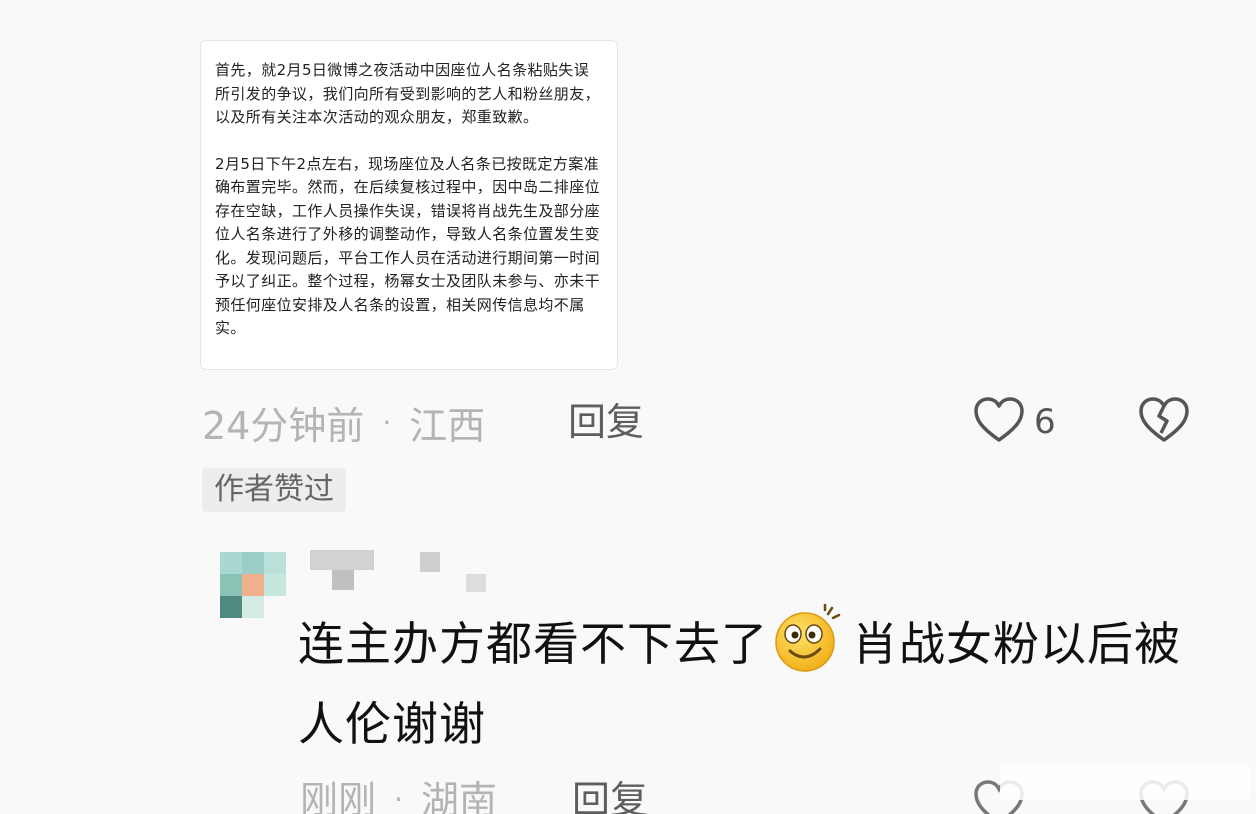 The height and width of the screenshot is (814, 1256). Describe the element at coordinates (447, 425) in the screenshot. I see `comment1-location: 江西` at that location.